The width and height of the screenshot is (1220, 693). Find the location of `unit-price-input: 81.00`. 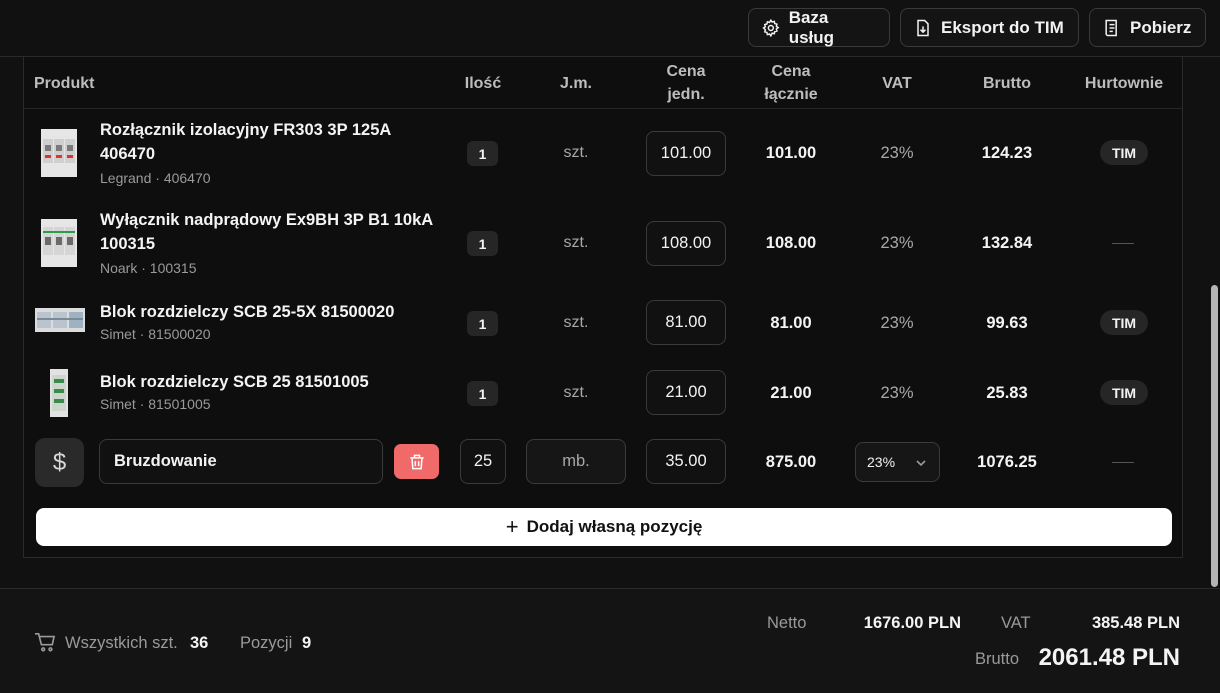

unit-price-input: 81.00 is located at coordinates (686, 322).